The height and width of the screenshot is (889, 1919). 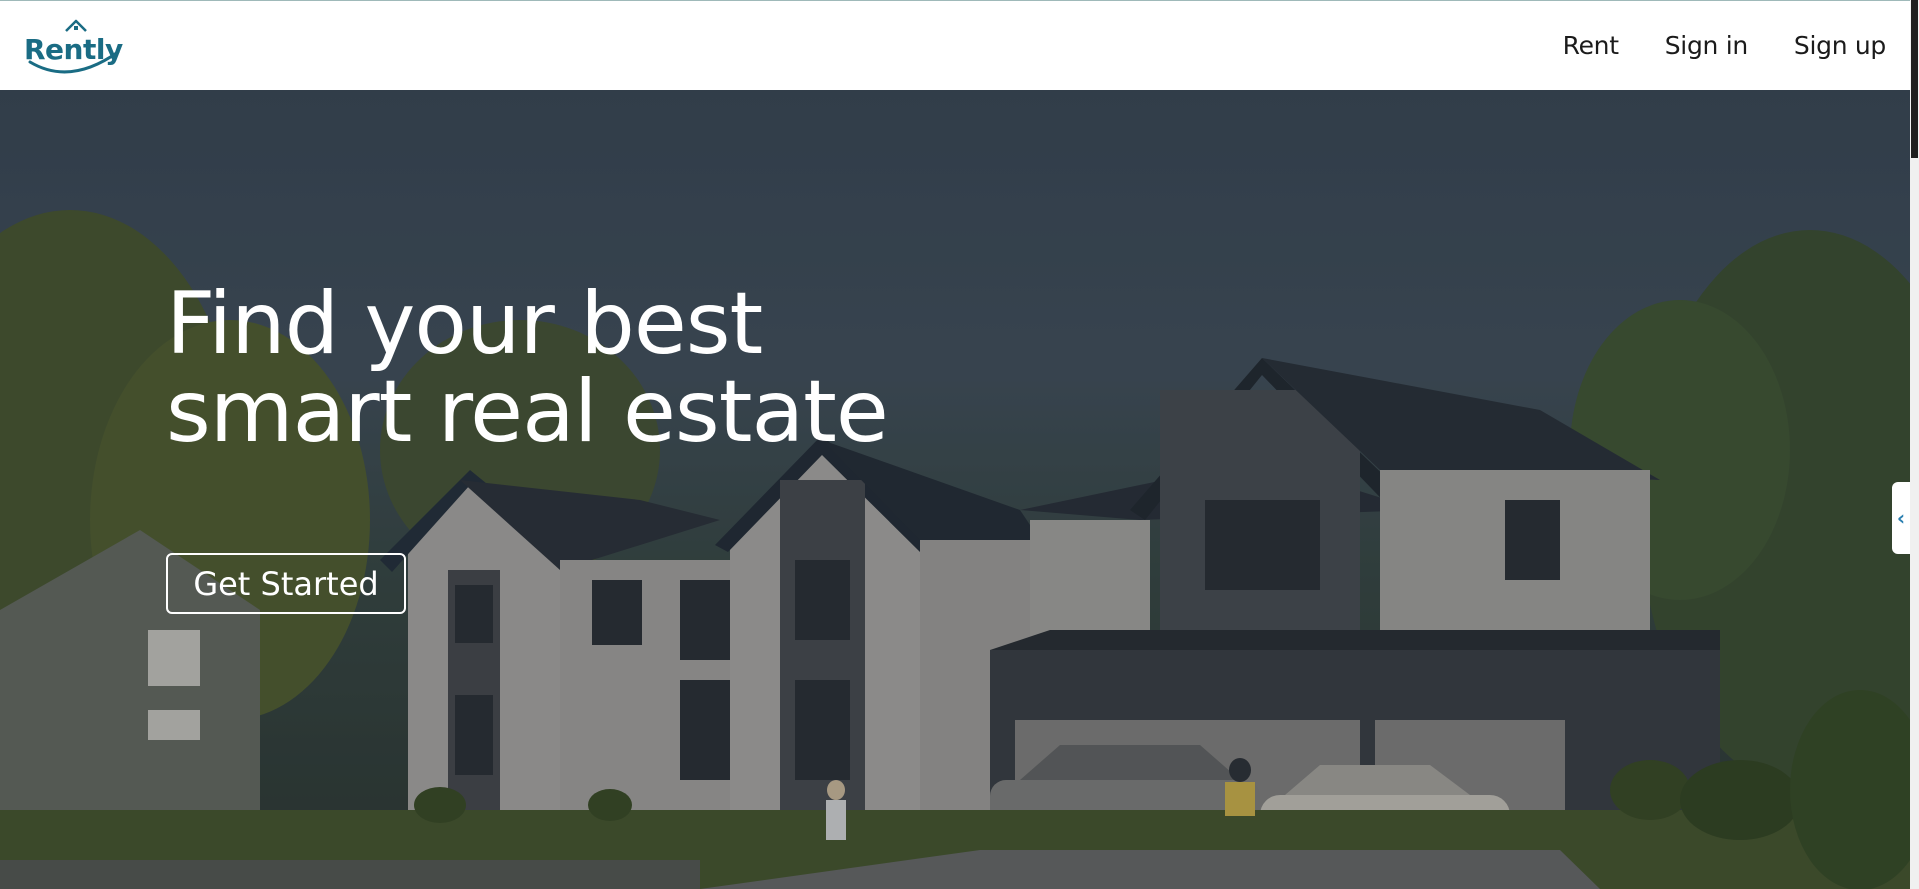 I want to click on chevron-left-icon: ‹, so click(x=1901, y=518).